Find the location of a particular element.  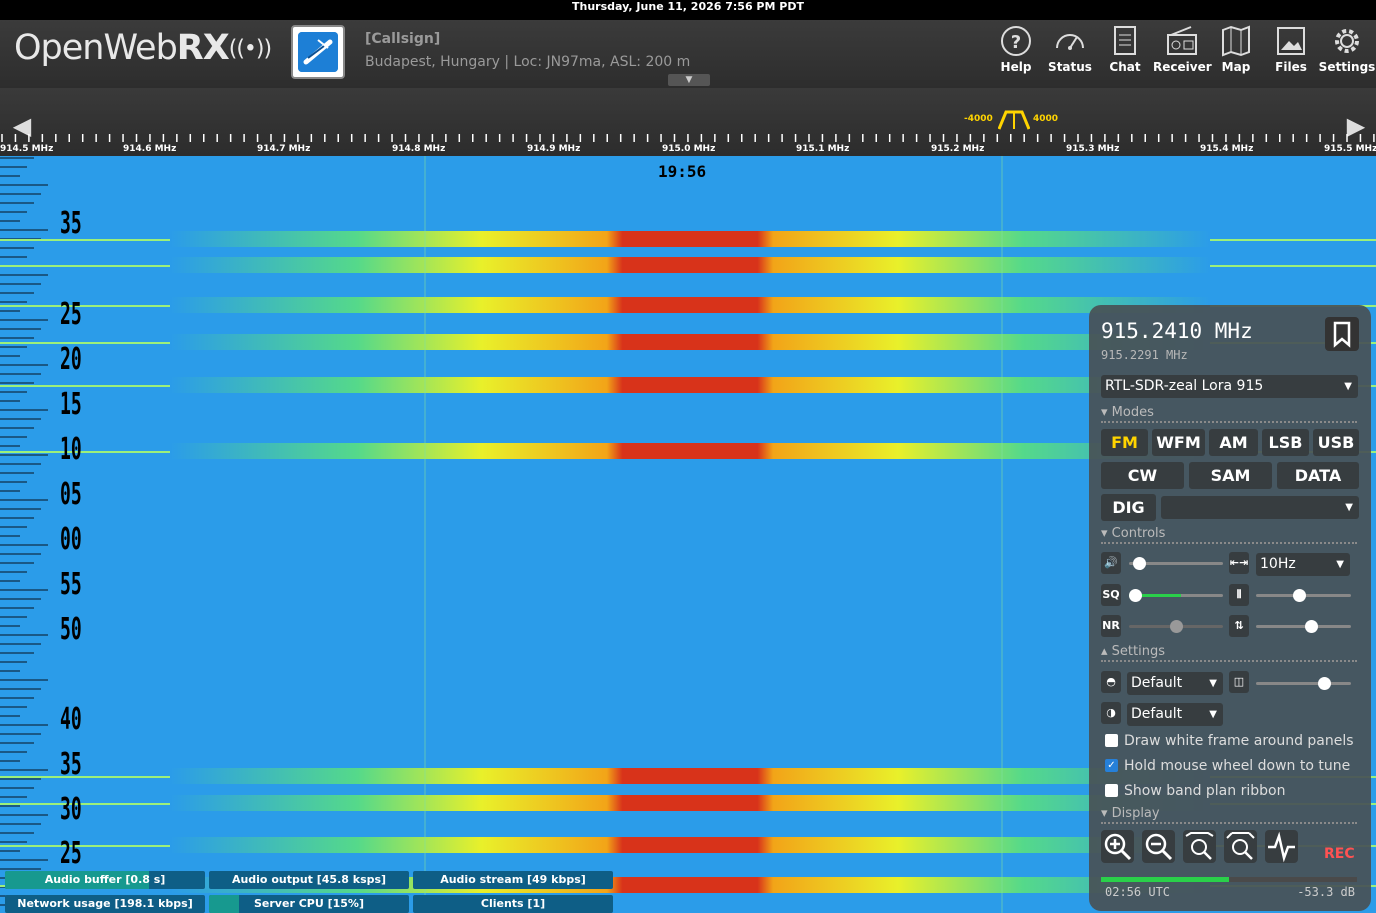

mode-dig-button: DIG is located at coordinates (1128, 507).